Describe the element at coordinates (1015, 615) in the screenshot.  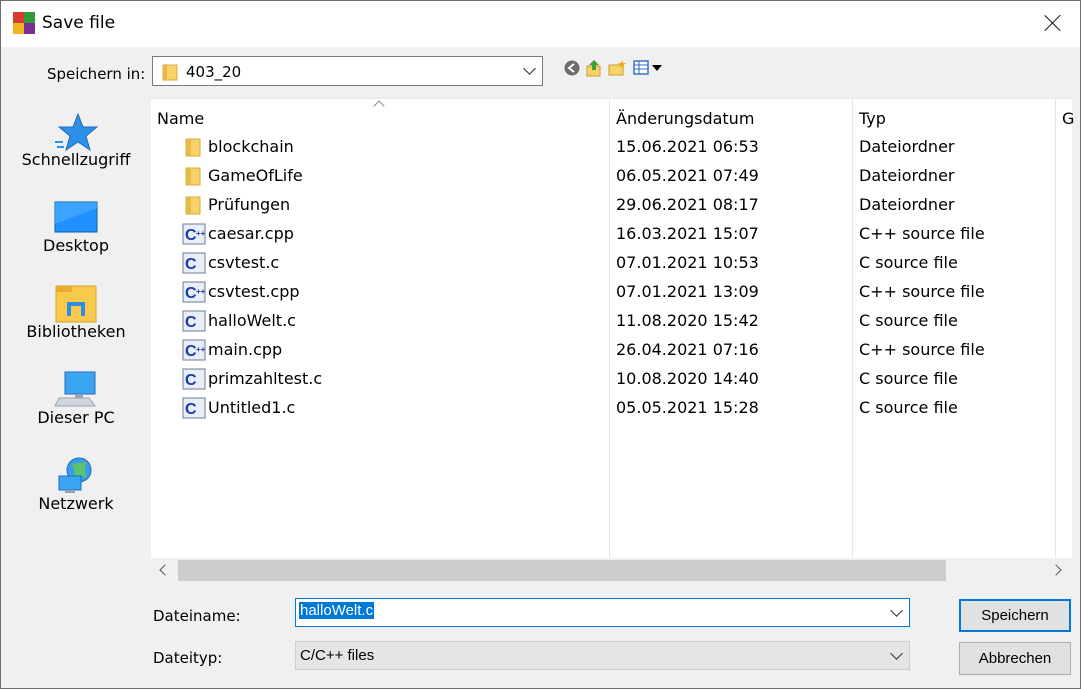
I see `save-button: Speichern` at that location.